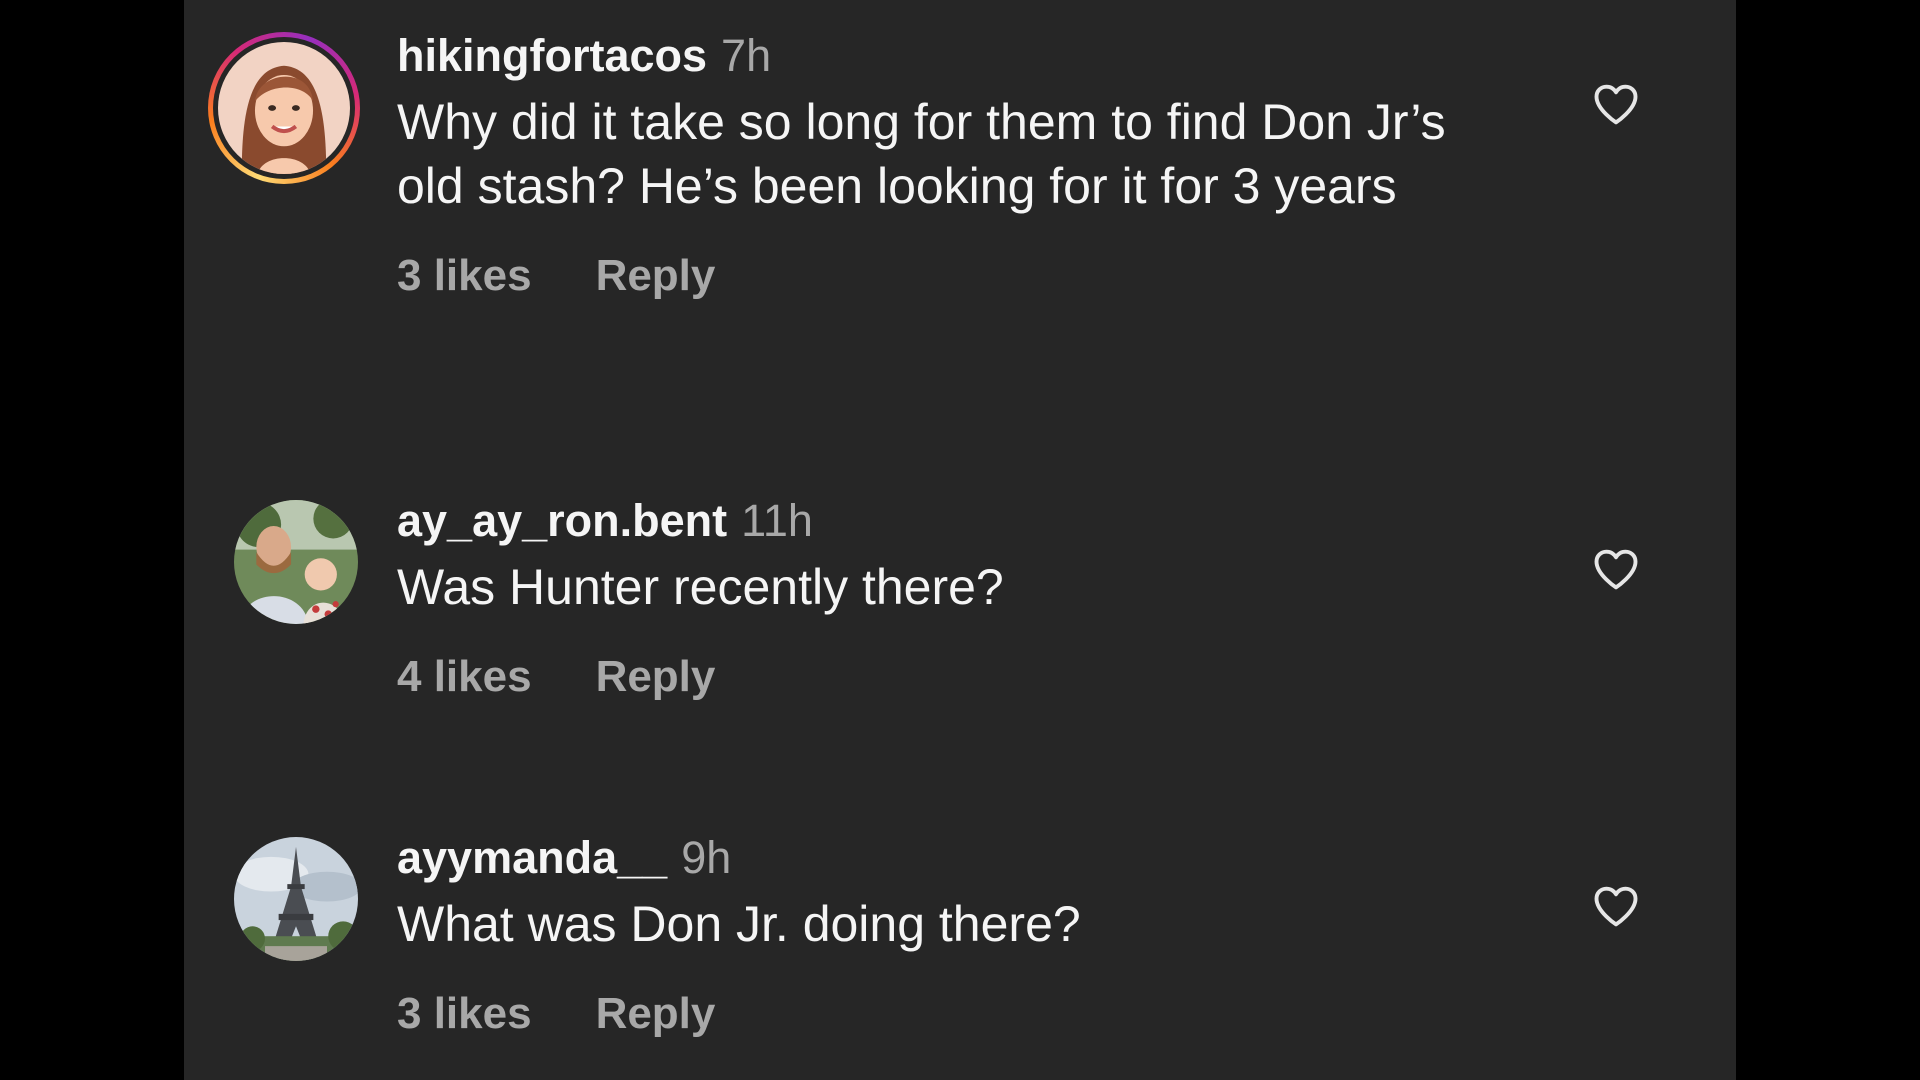 This screenshot has width=1920, height=1080. Describe the element at coordinates (957, 56) in the screenshot. I see `comment-header: hikingfortacos 7h` at that location.